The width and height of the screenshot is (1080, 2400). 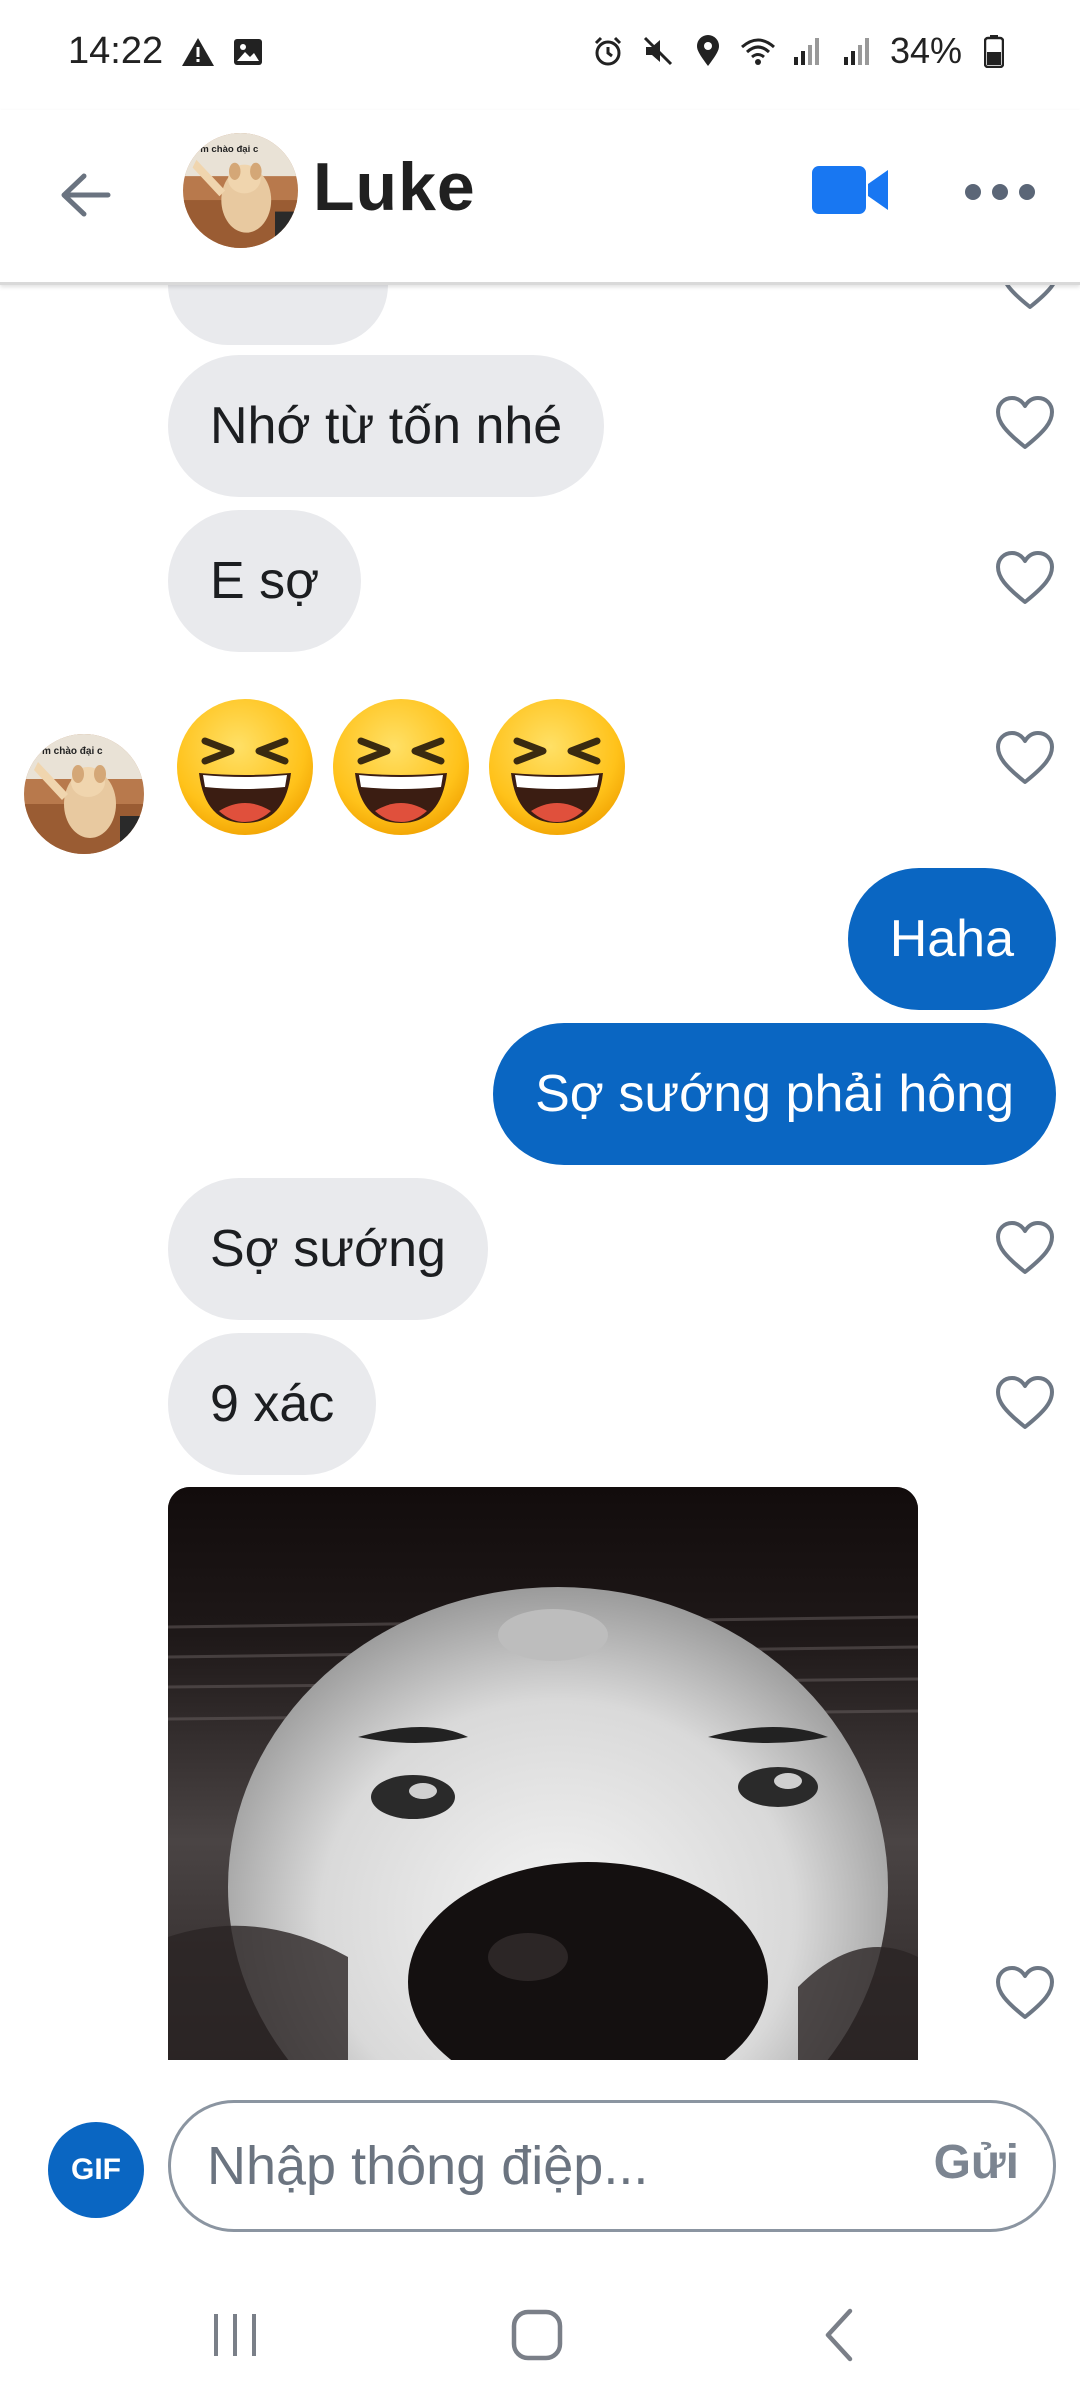 What do you see at coordinates (96, 2170) in the screenshot?
I see `gif-button: GIF` at bounding box center [96, 2170].